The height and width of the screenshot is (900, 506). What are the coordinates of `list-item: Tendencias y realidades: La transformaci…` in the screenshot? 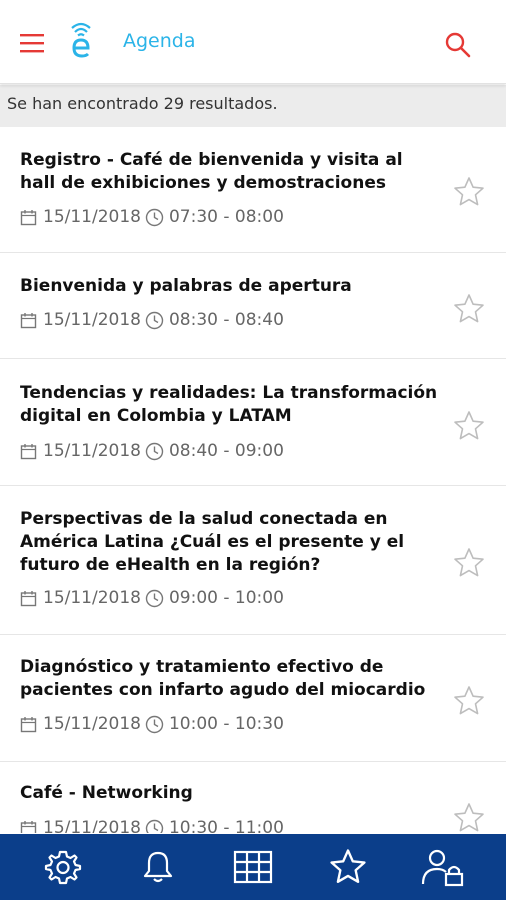 It's located at (253, 422).